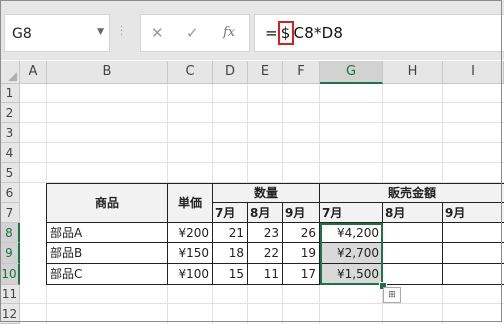 Image resolution: width=504 pixels, height=324 pixels. I want to click on cell-i9, so click(473, 253).